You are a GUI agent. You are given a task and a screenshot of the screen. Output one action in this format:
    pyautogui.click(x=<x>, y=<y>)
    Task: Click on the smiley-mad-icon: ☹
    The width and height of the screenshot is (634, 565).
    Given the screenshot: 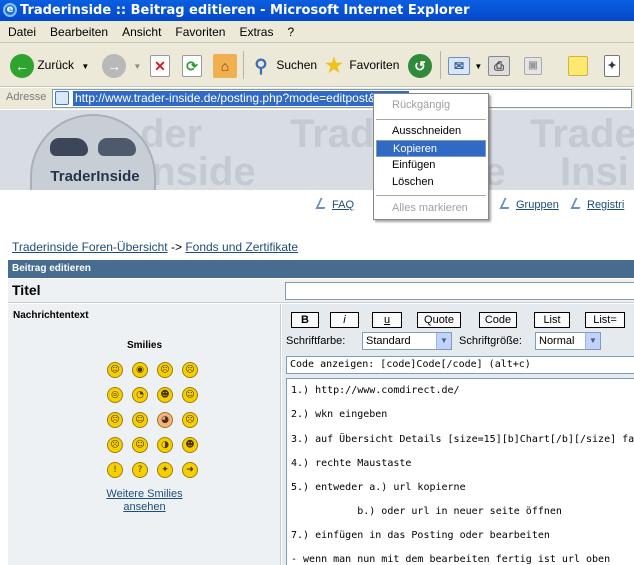 What is the action you would take?
    pyautogui.click(x=115, y=420)
    